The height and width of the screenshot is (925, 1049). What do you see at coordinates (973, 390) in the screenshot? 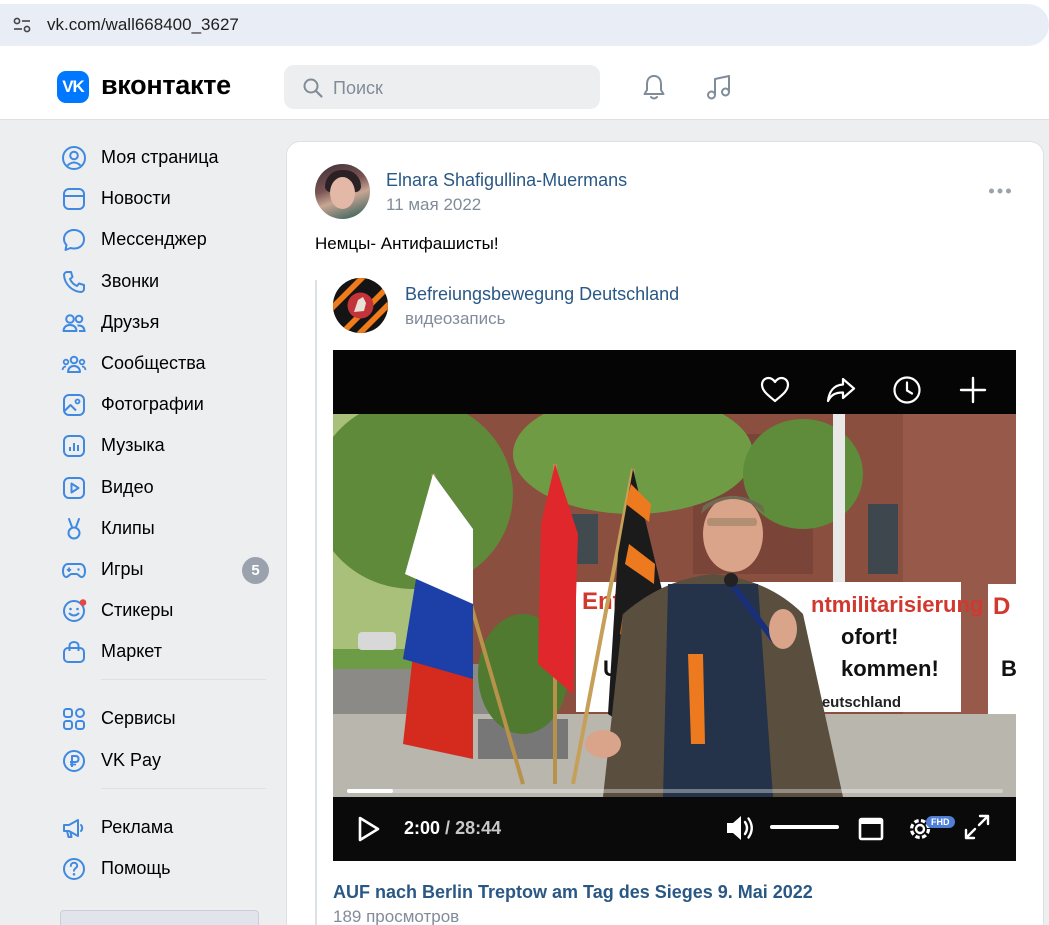
I see `add-icon` at bounding box center [973, 390].